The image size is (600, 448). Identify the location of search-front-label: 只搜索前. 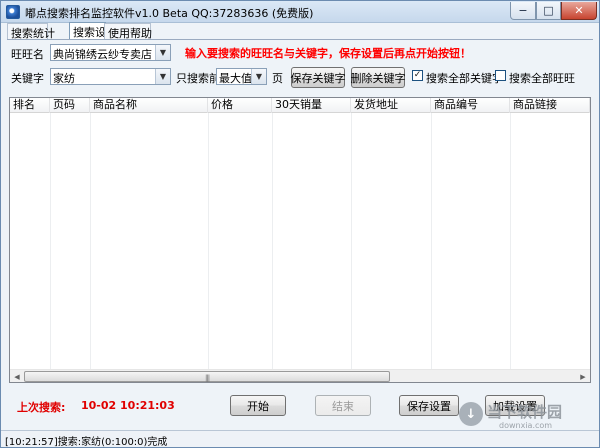
(198, 78).